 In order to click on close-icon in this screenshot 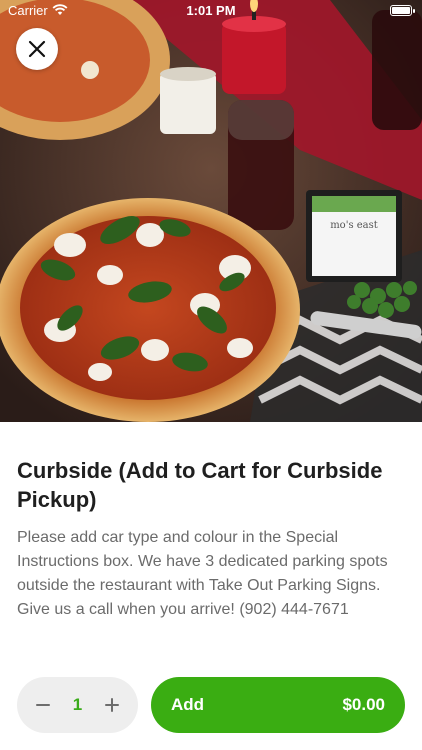, I will do `click(37, 49)`.